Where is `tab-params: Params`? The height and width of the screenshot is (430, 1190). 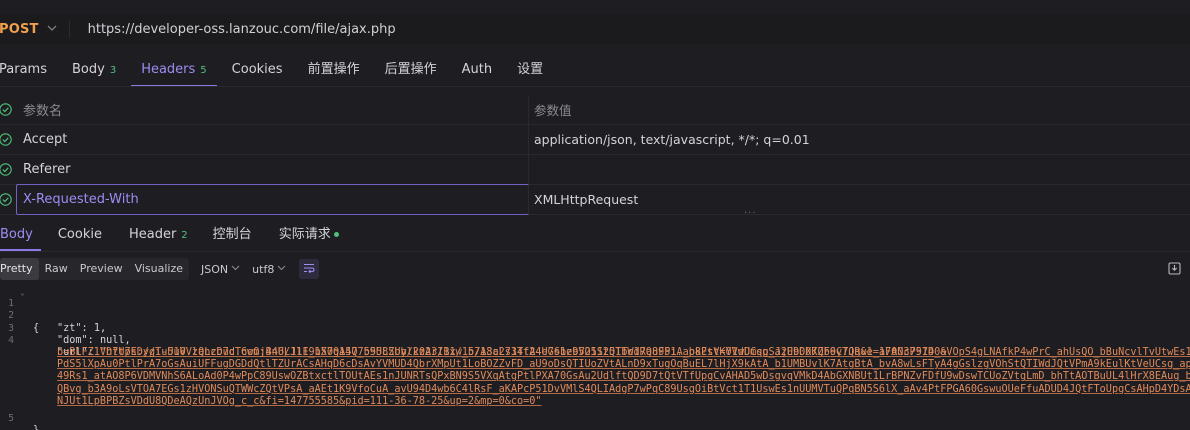 tab-params: Params is located at coordinates (23, 70).